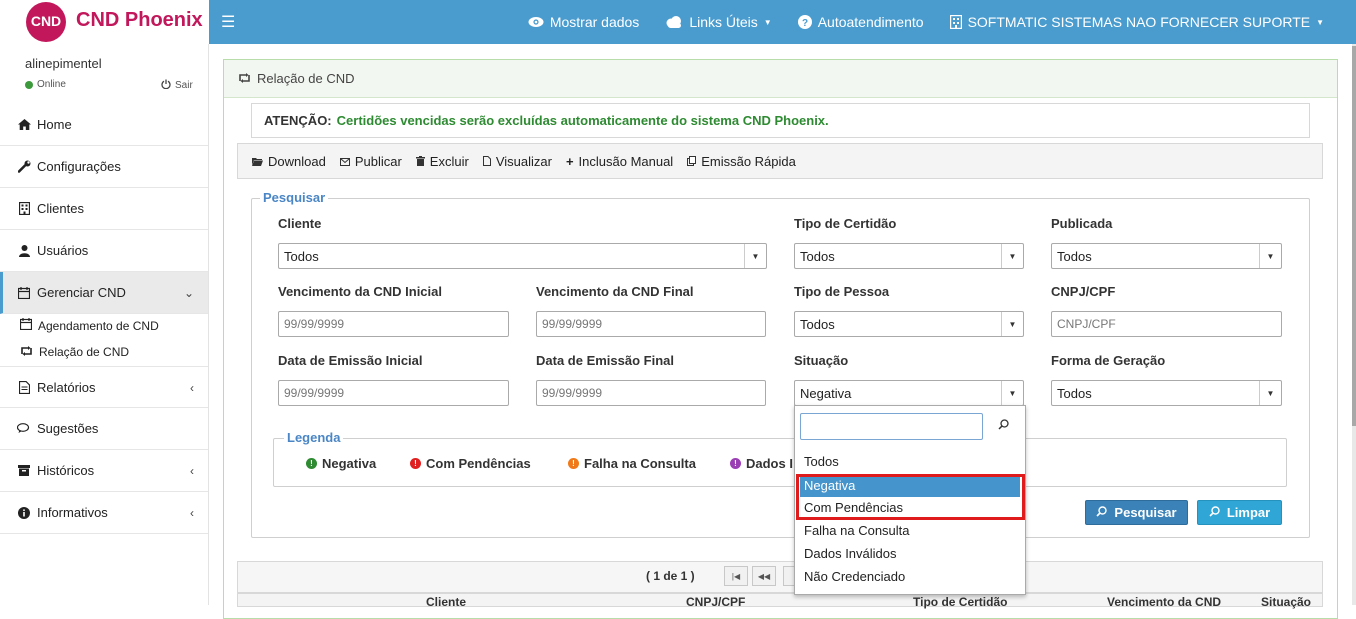  I want to click on column-header: Situação, so click(1286, 602).